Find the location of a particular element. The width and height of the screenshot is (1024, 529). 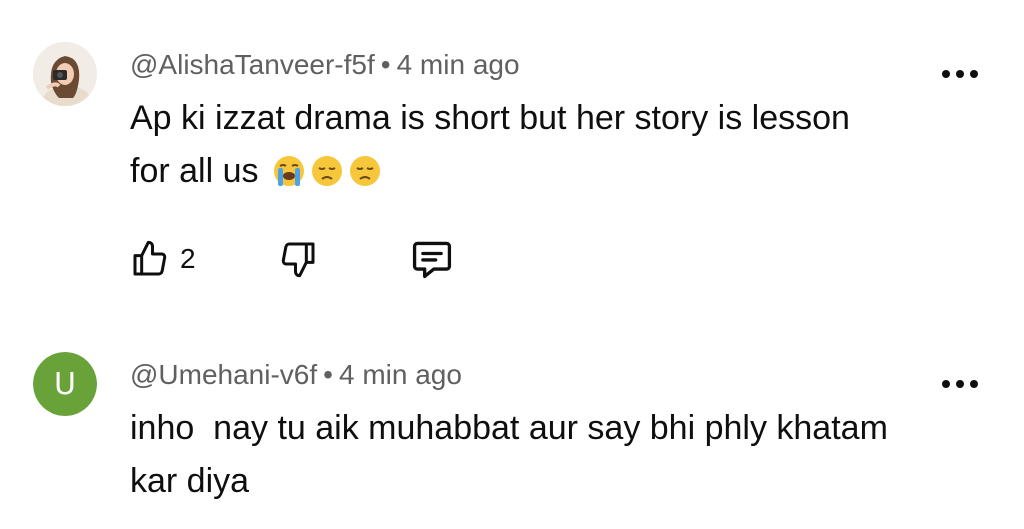

dislike-button is located at coordinates (298, 259).